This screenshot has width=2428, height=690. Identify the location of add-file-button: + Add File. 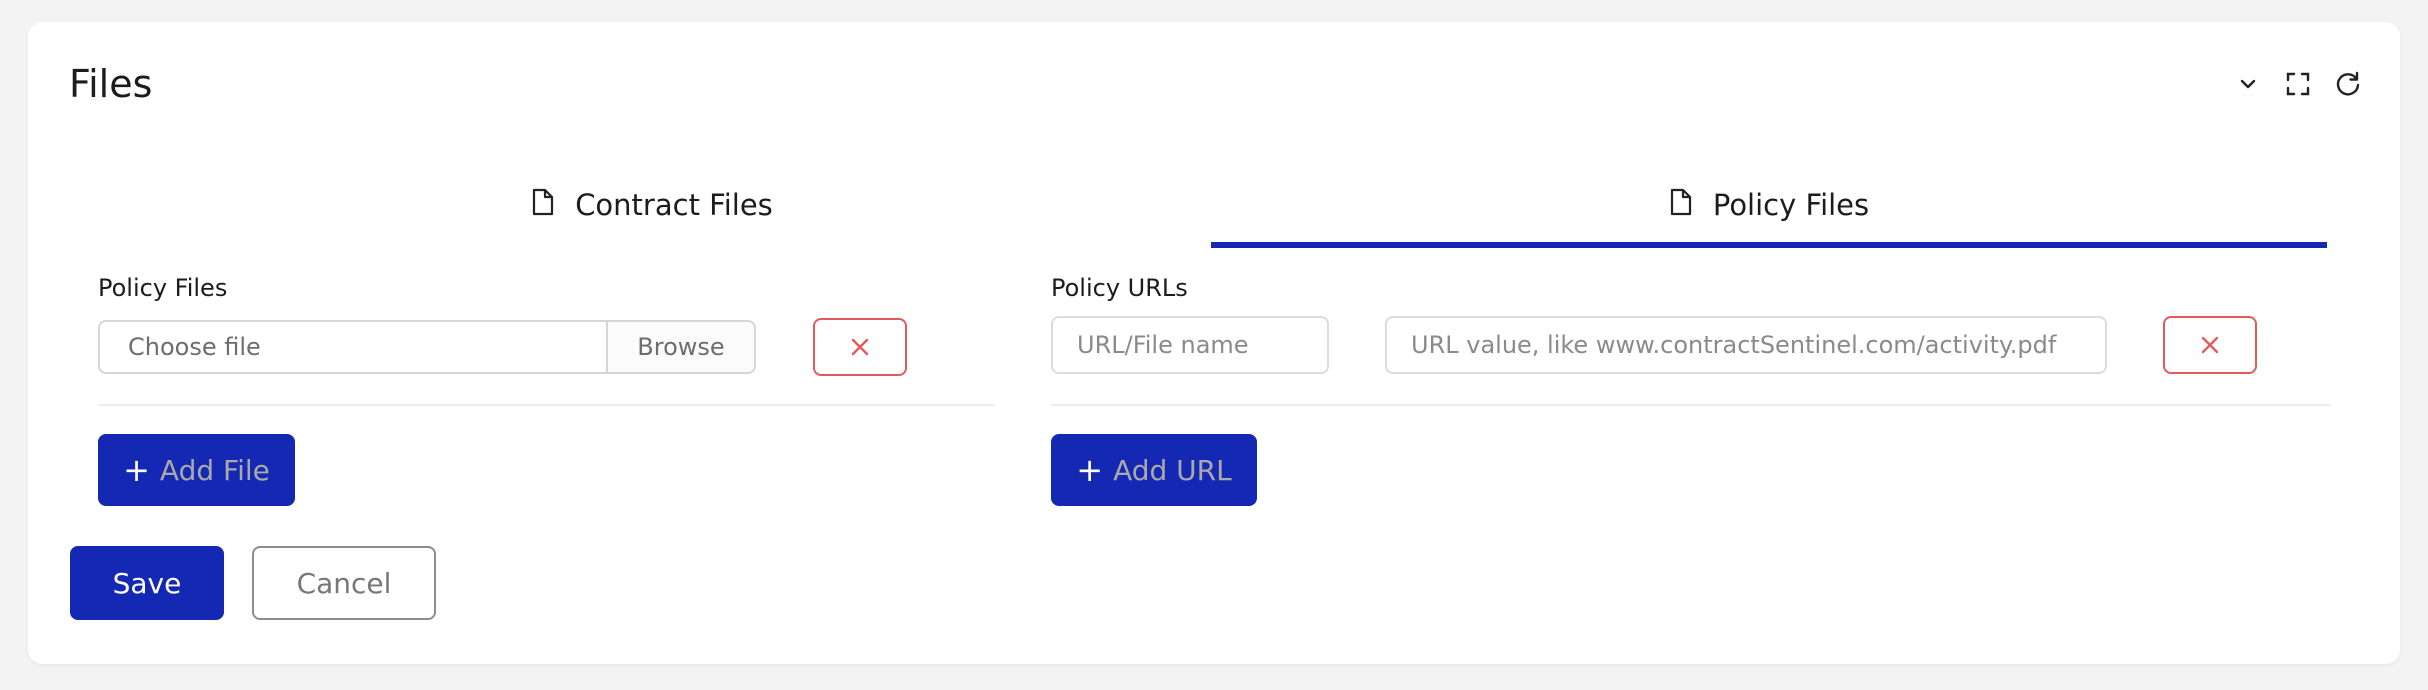
(196, 470).